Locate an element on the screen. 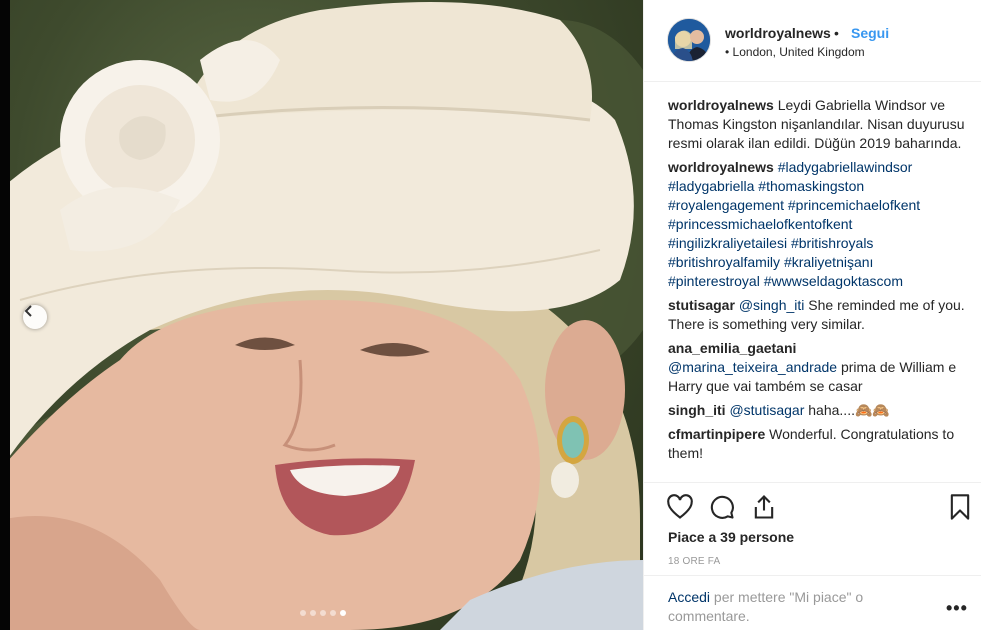  comment-icon is located at coordinates (722, 507).